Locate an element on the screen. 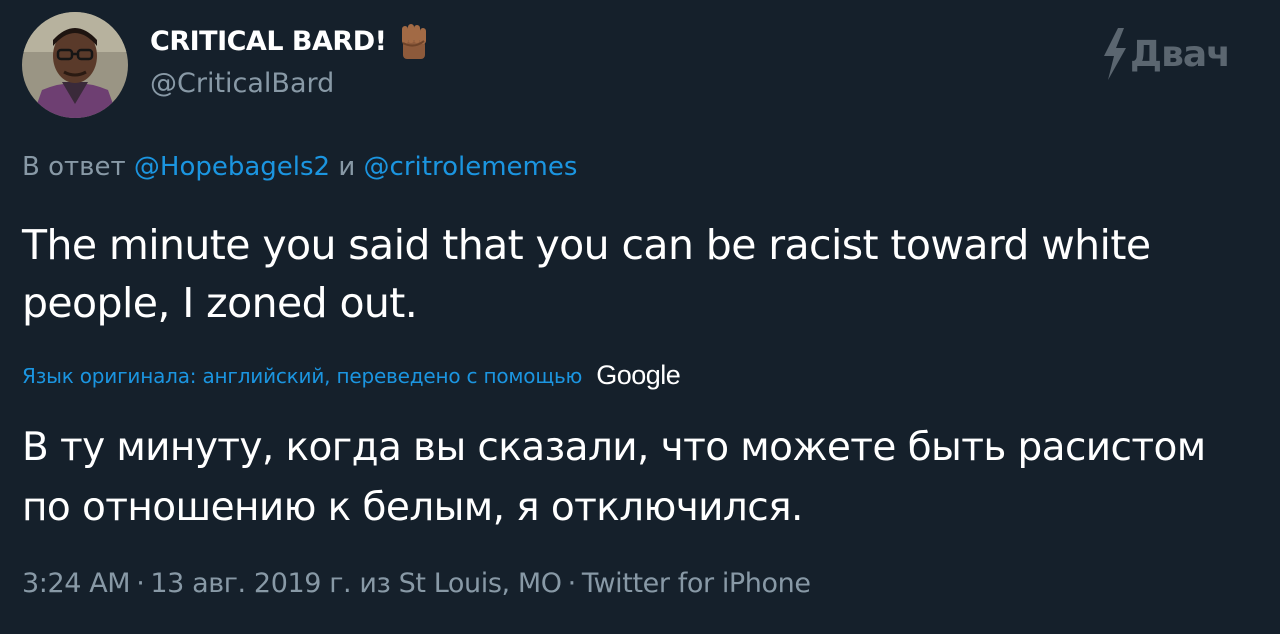 The height and width of the screenshot is (634, 1280). display-name: CRITICAL BARD! is located at coordinates (268, 41).